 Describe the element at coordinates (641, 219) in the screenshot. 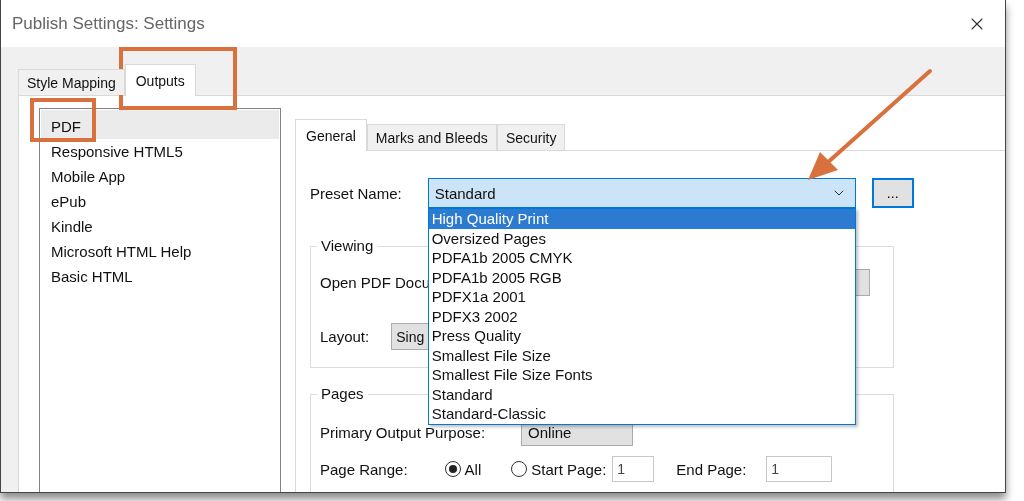

I see `dropdown-option: High Quality Print` at that location.